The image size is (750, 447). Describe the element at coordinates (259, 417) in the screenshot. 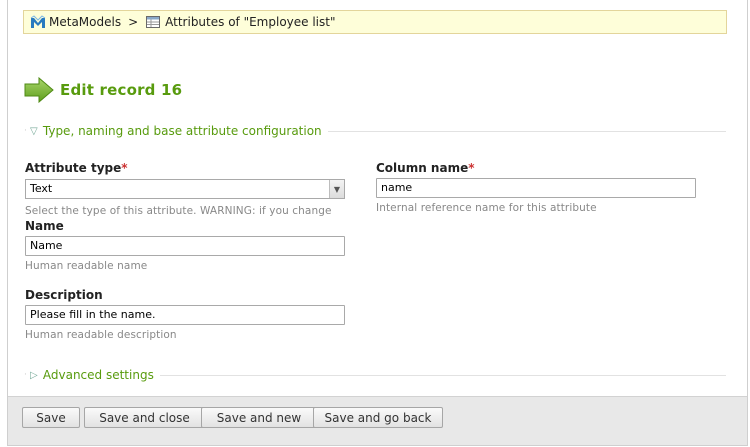

I see `save-and-new-button: Save and new` at that location.